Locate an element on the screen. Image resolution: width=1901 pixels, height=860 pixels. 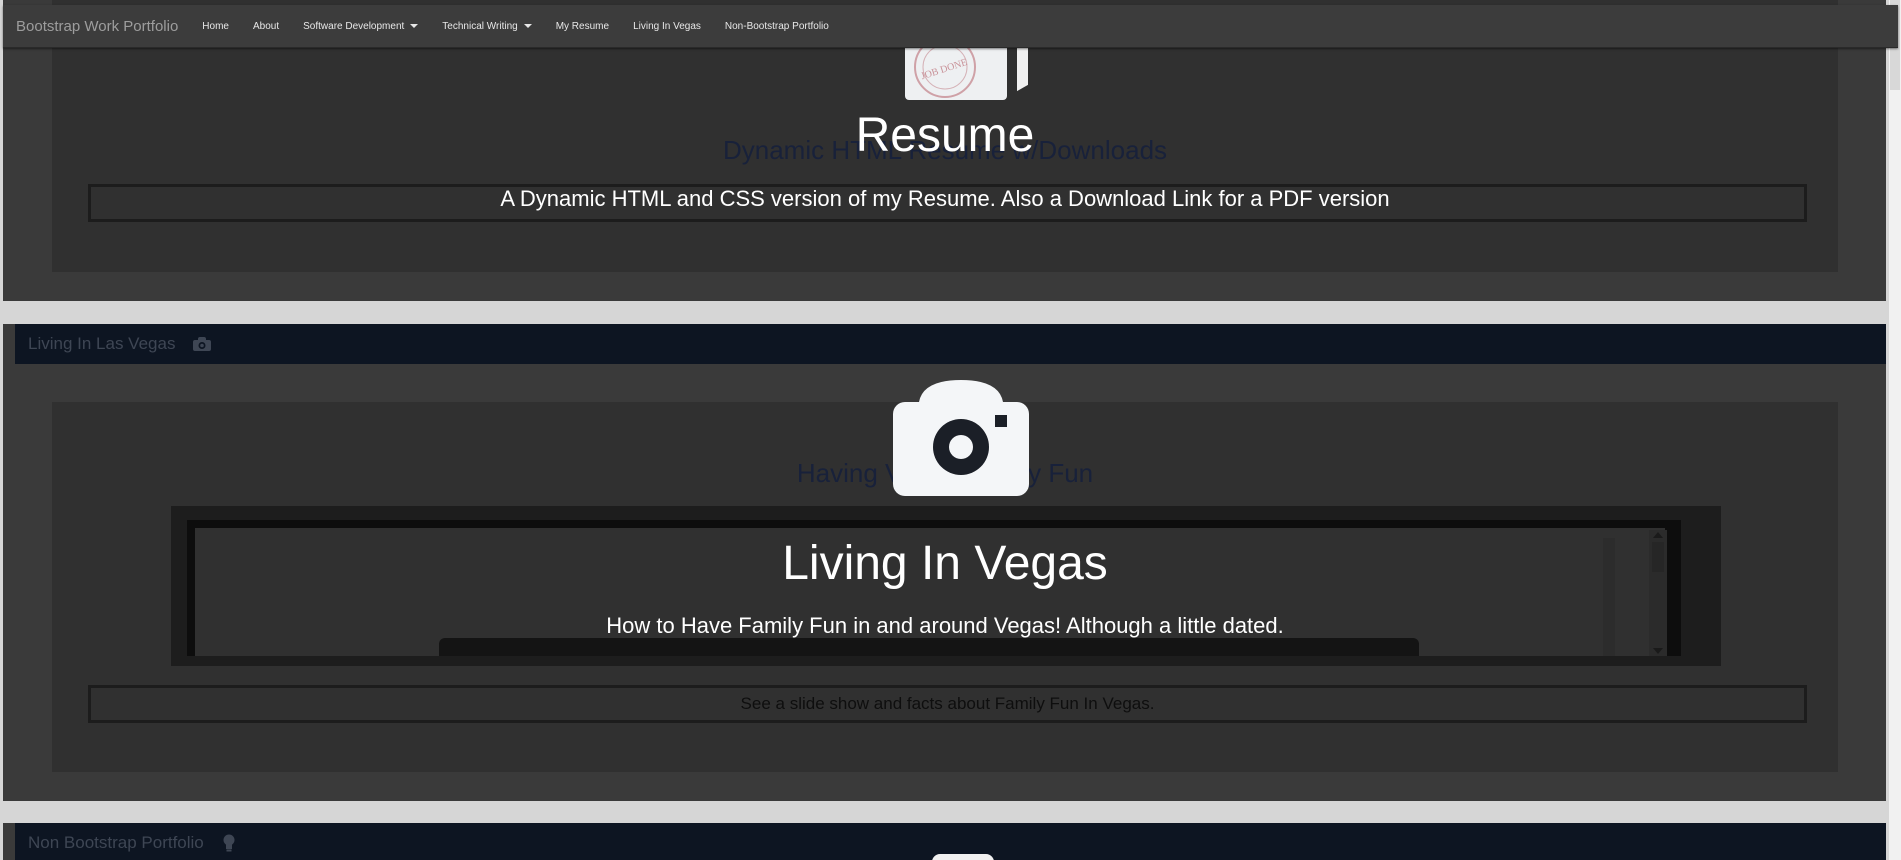
resume-overlay-title: Resume is located at coordinates (945, 135).